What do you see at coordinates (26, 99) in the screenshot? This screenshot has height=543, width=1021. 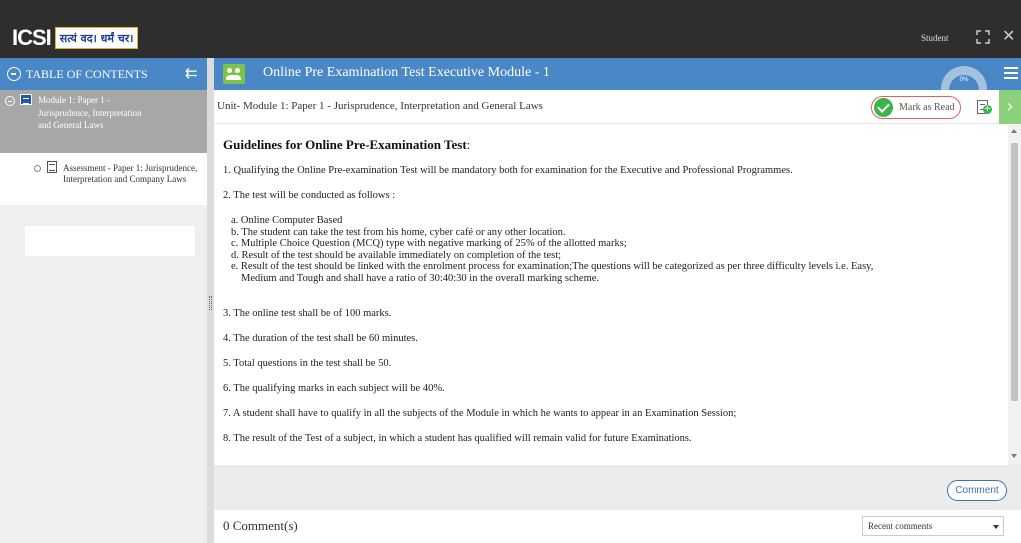 I see `module-icon` at bounding box center [26, 99].